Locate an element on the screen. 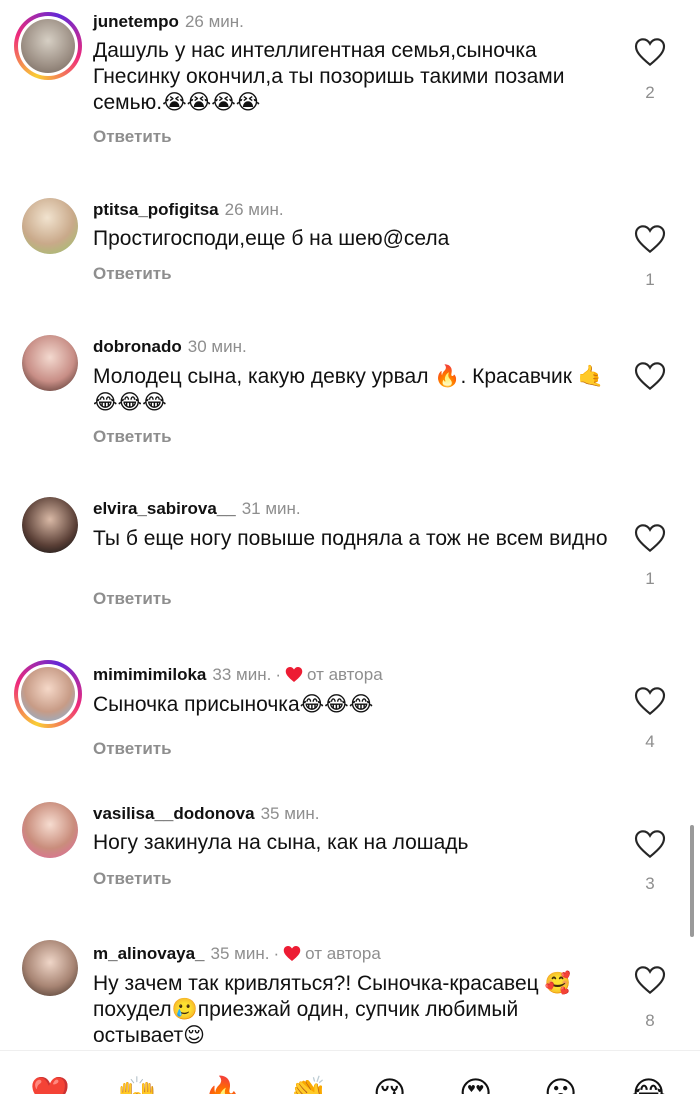 The width and height of the screenshot is (700, 1094). username: vasilisa__dodonova is located at coordinates (174, 813).